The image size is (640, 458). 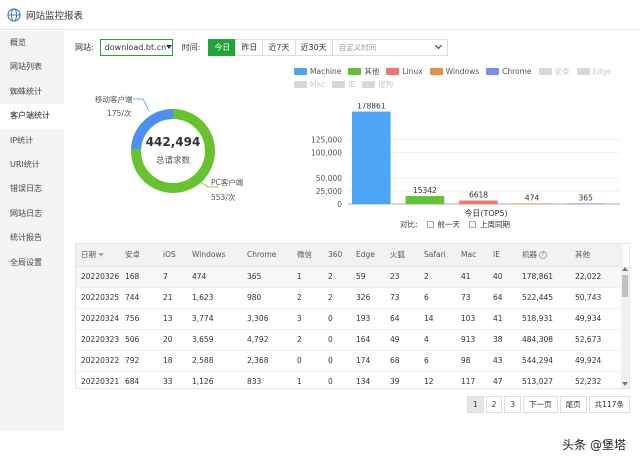 I want to click on sort-down-icon, so click(x=101, y=255).